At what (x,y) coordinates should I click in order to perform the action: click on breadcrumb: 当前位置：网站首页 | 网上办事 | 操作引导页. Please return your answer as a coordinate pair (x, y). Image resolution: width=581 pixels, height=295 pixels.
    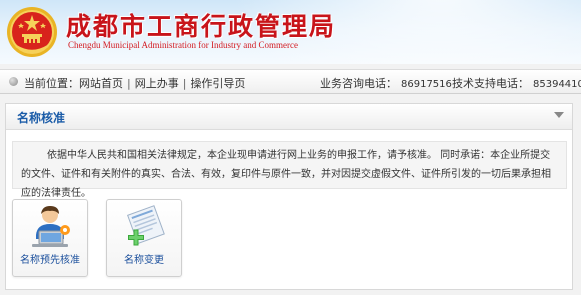
    Looking at the image, I should click on (134, 83).